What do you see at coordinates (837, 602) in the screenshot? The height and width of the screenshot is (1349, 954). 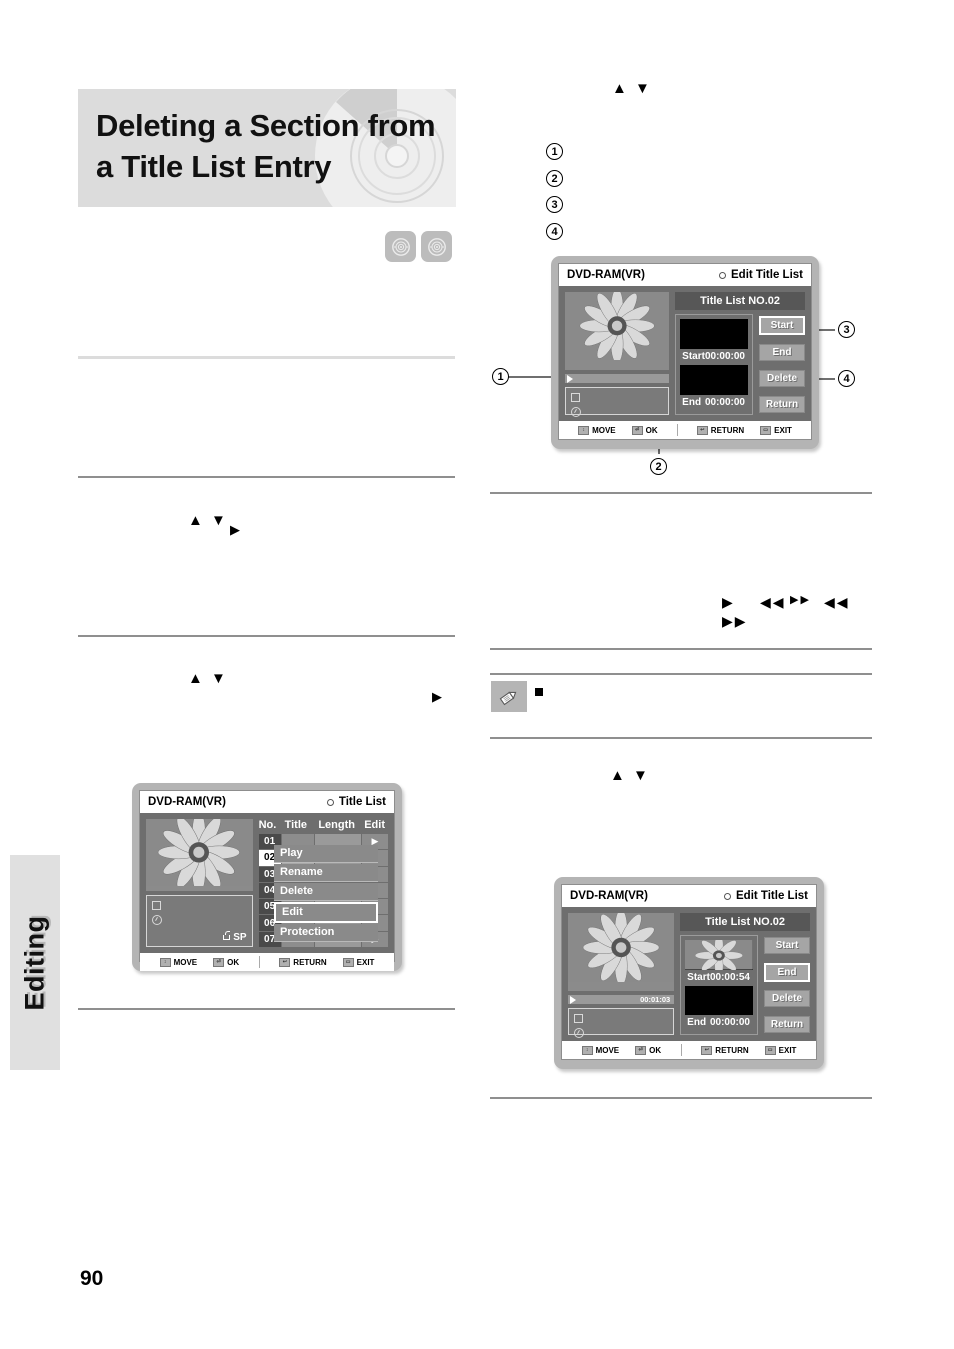 I see `rewind-wide-glyph: ◀◀` at bounding box center [837, 602].